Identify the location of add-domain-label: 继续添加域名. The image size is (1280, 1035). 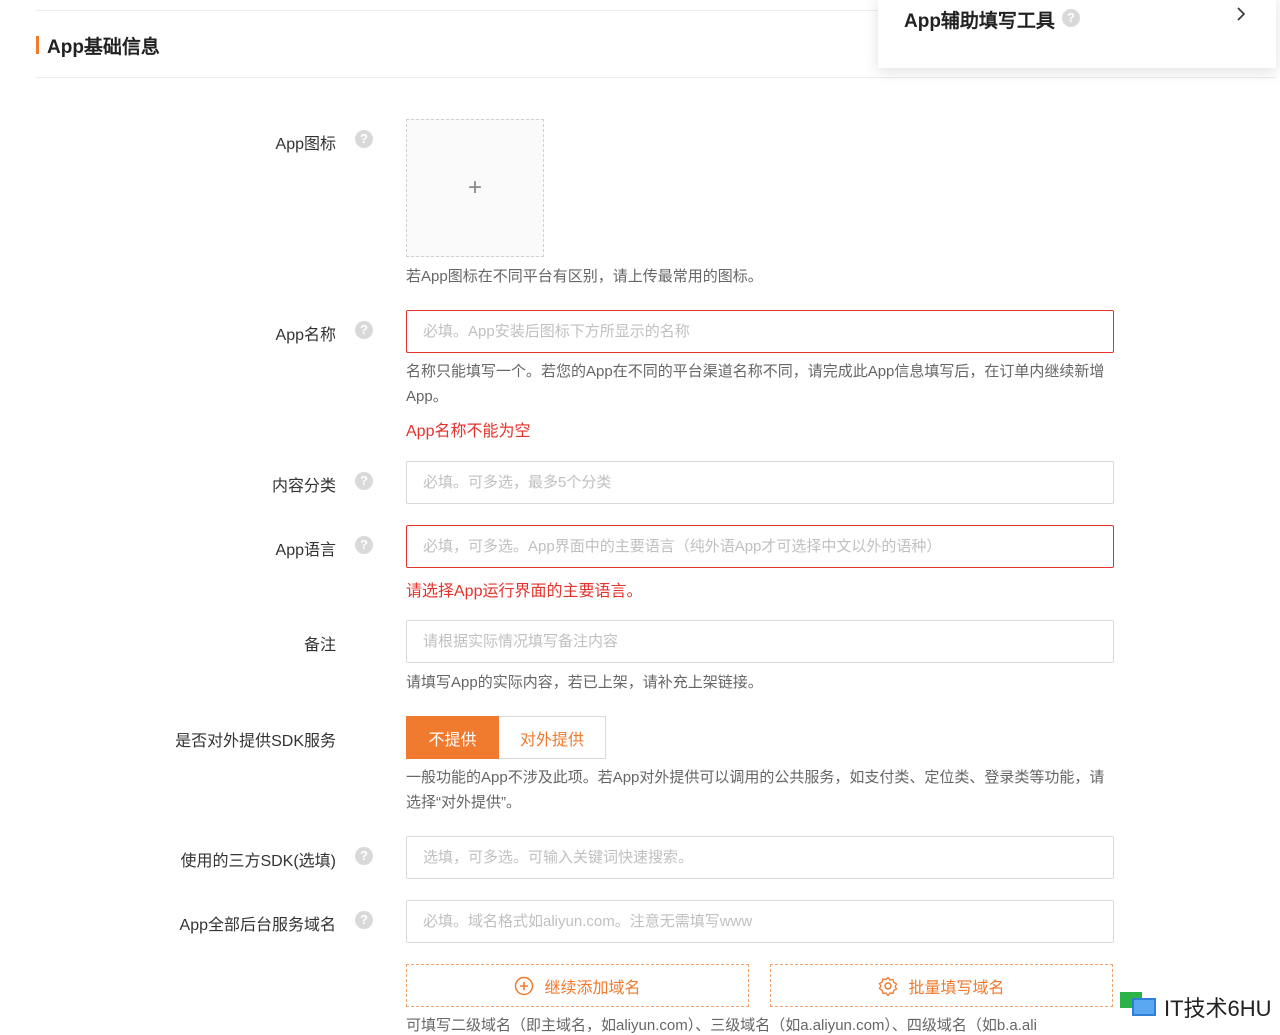
(592, 988).